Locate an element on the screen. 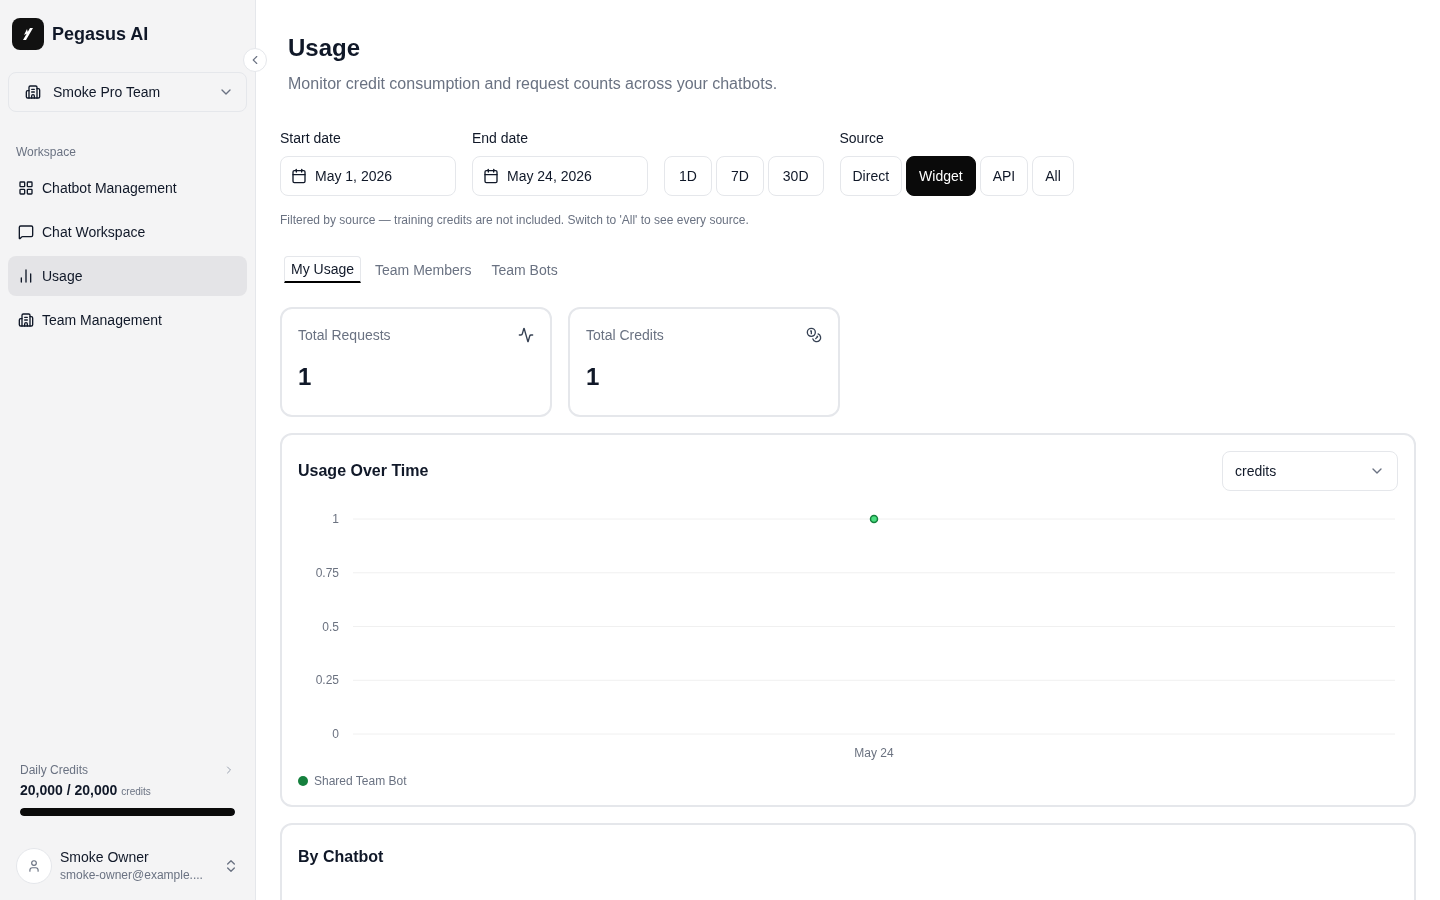 The width and height of the screenshot is (1440, 900). page-subtitle: Monitor credit consumption and request counts across your chatbots. is located at coordinates (533, 84).